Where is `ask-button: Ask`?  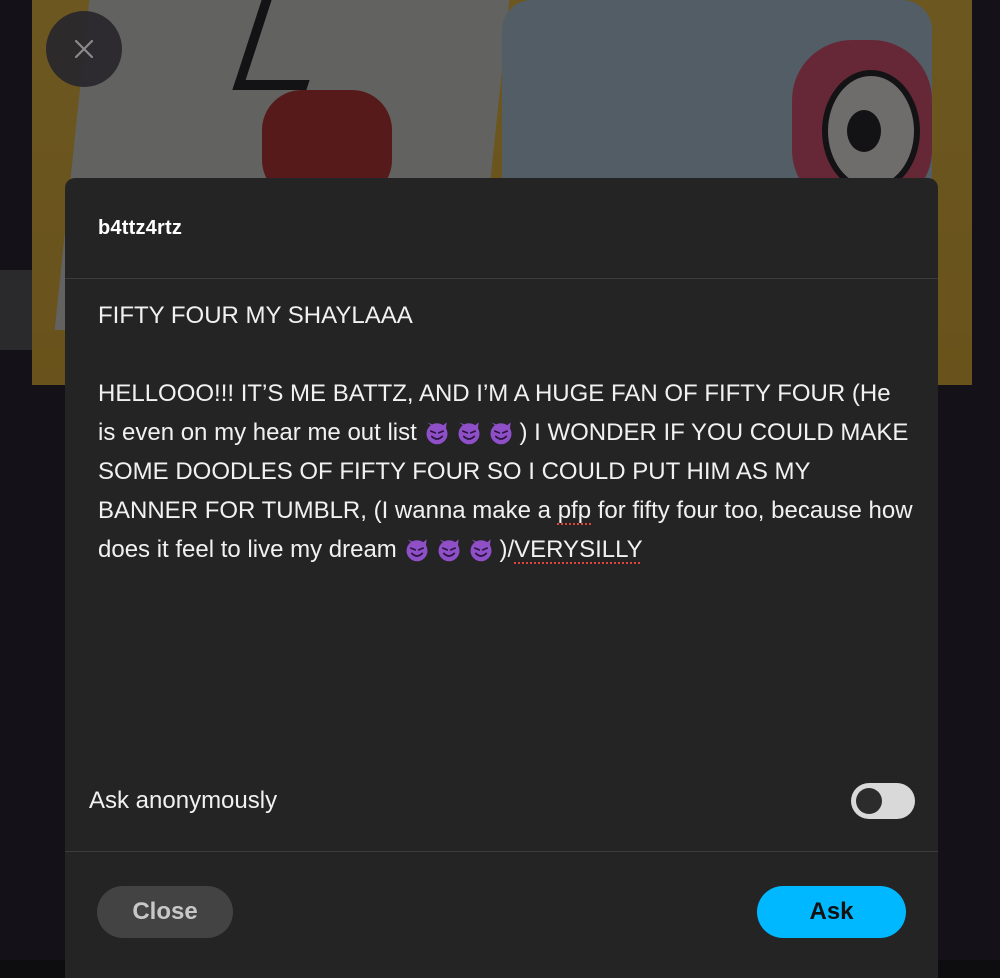 ask-button: Ask is located at coordinates (831, 912).